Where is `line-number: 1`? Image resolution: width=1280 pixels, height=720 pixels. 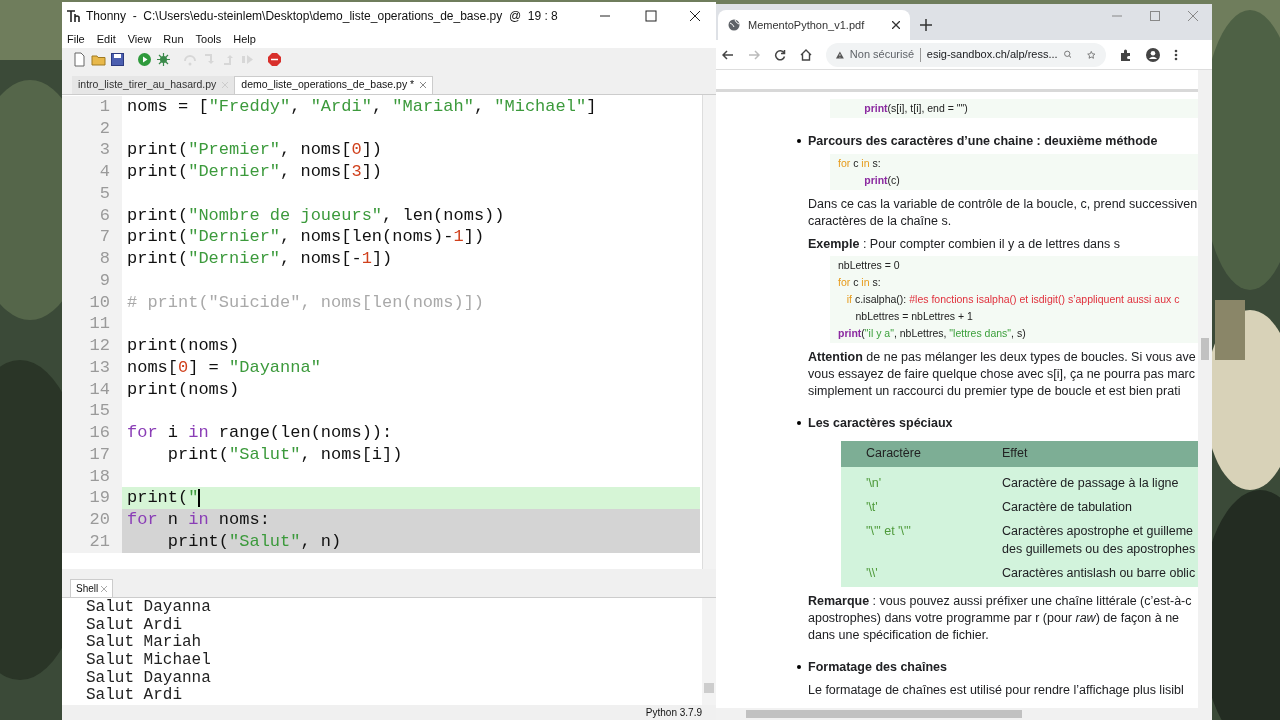
line-number: 1 is located at coordinates (92, 106).